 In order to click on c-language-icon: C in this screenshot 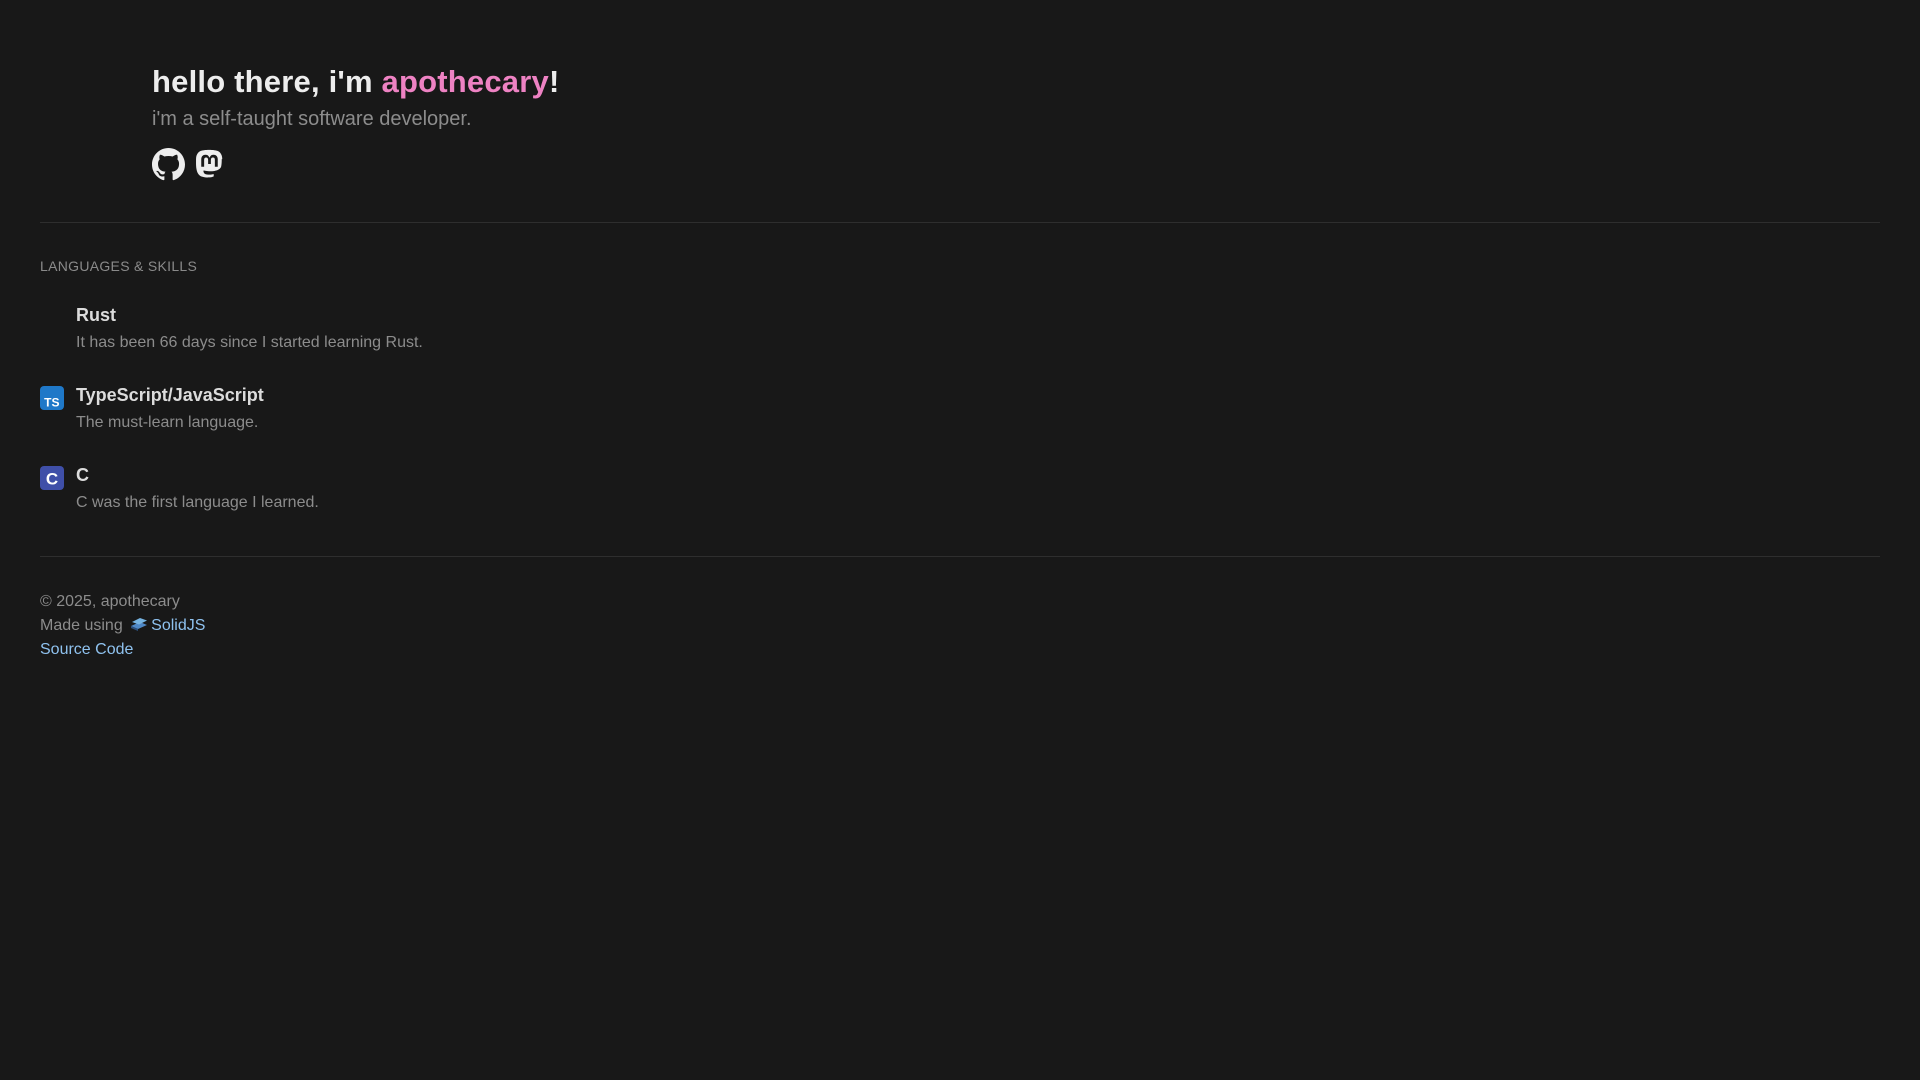, I will do `click(52, 478)`.